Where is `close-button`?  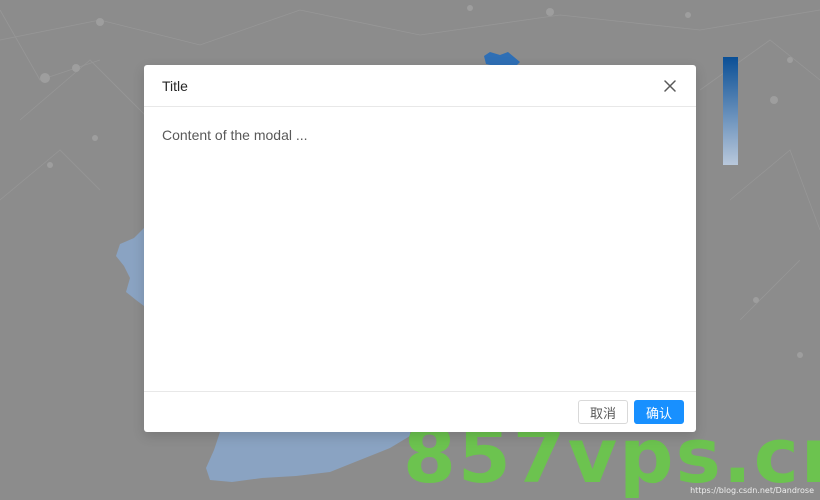 close-button is located at coordinates (670, 86).